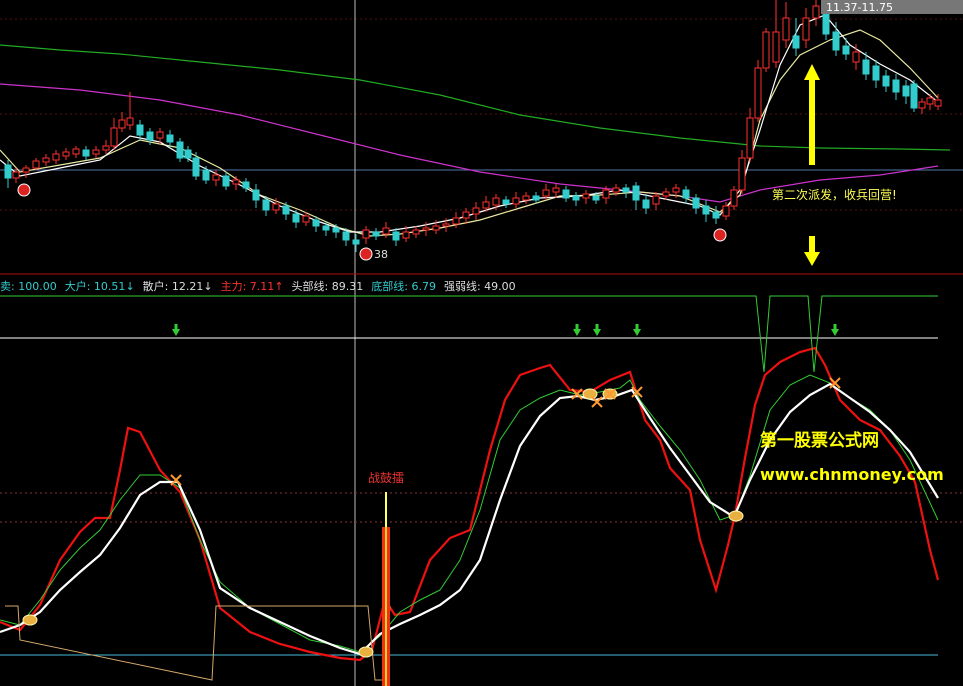 This screenshot has width=963, height=686. What do you see at coordinates (498, 286) in the screenshot?
I see `status-item-value: 49.00` at bounding box center [498, 286].